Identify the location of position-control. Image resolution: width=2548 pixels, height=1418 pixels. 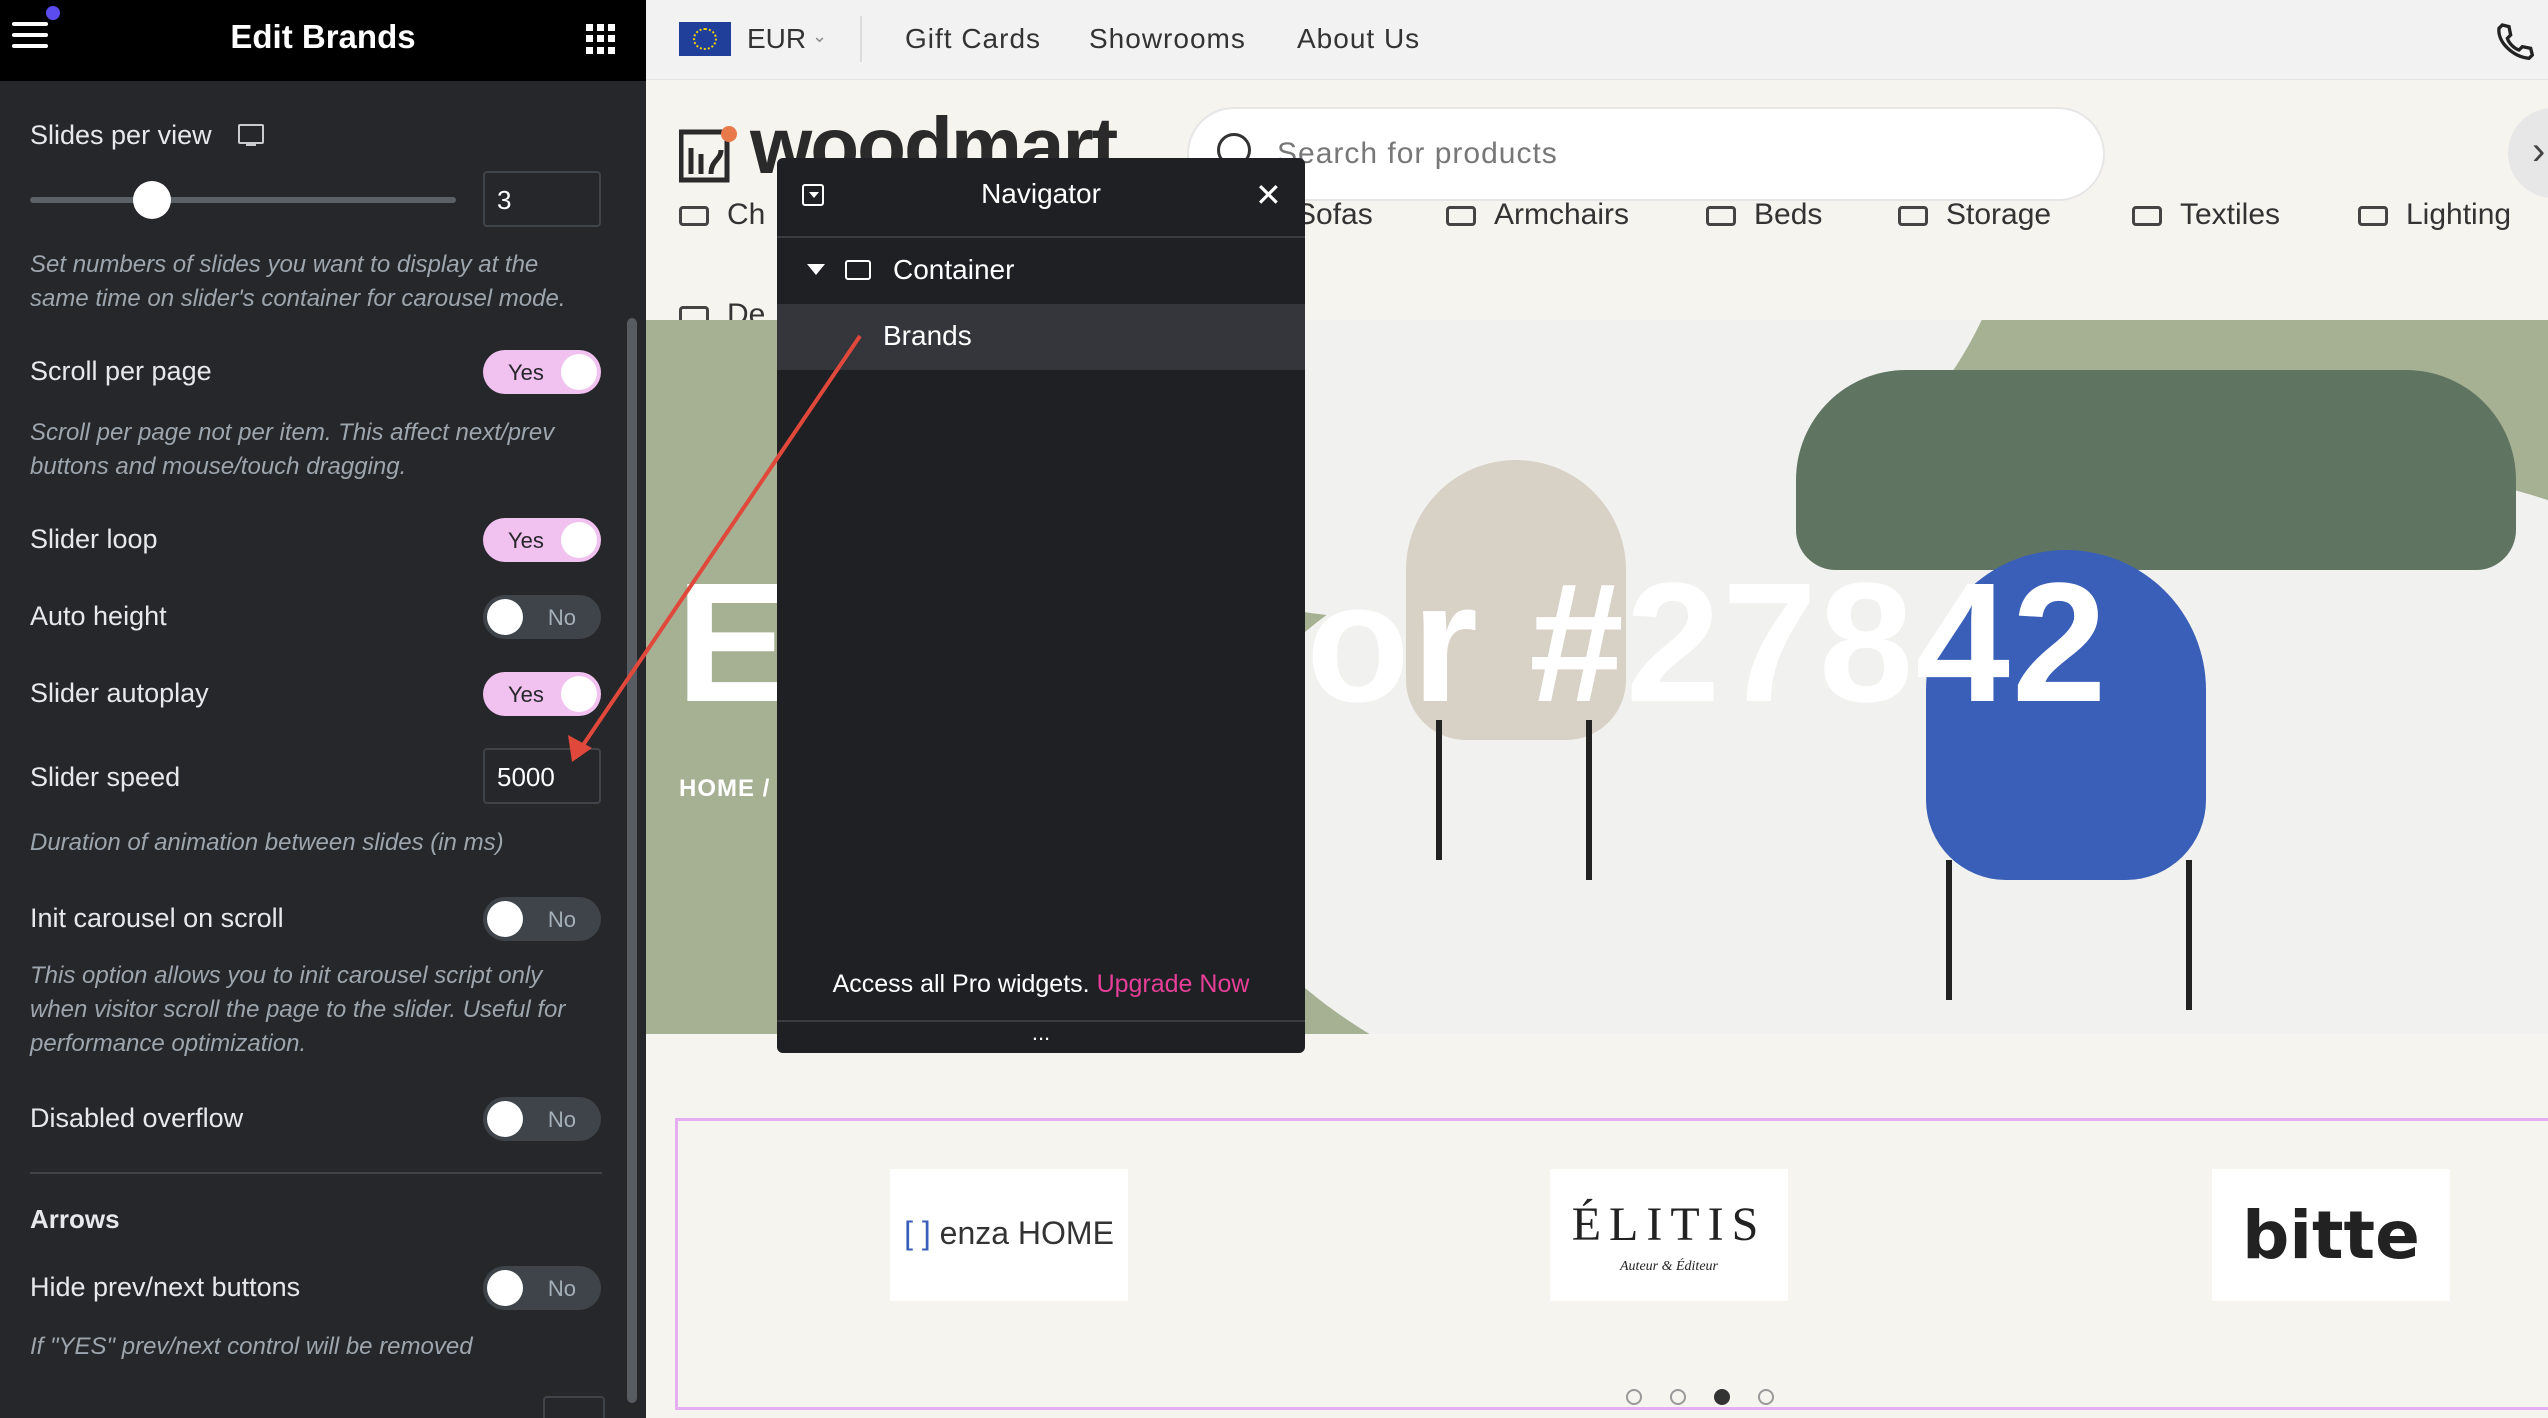
(574, 1407).